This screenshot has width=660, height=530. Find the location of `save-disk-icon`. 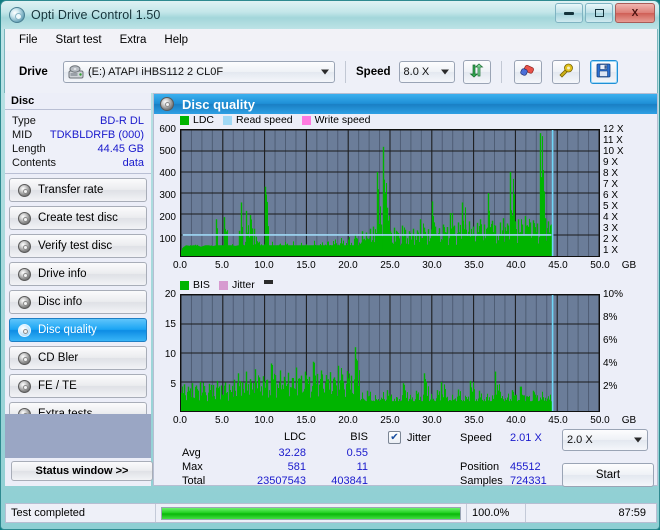

save-disk-icon is located at coordinates (603, 72).